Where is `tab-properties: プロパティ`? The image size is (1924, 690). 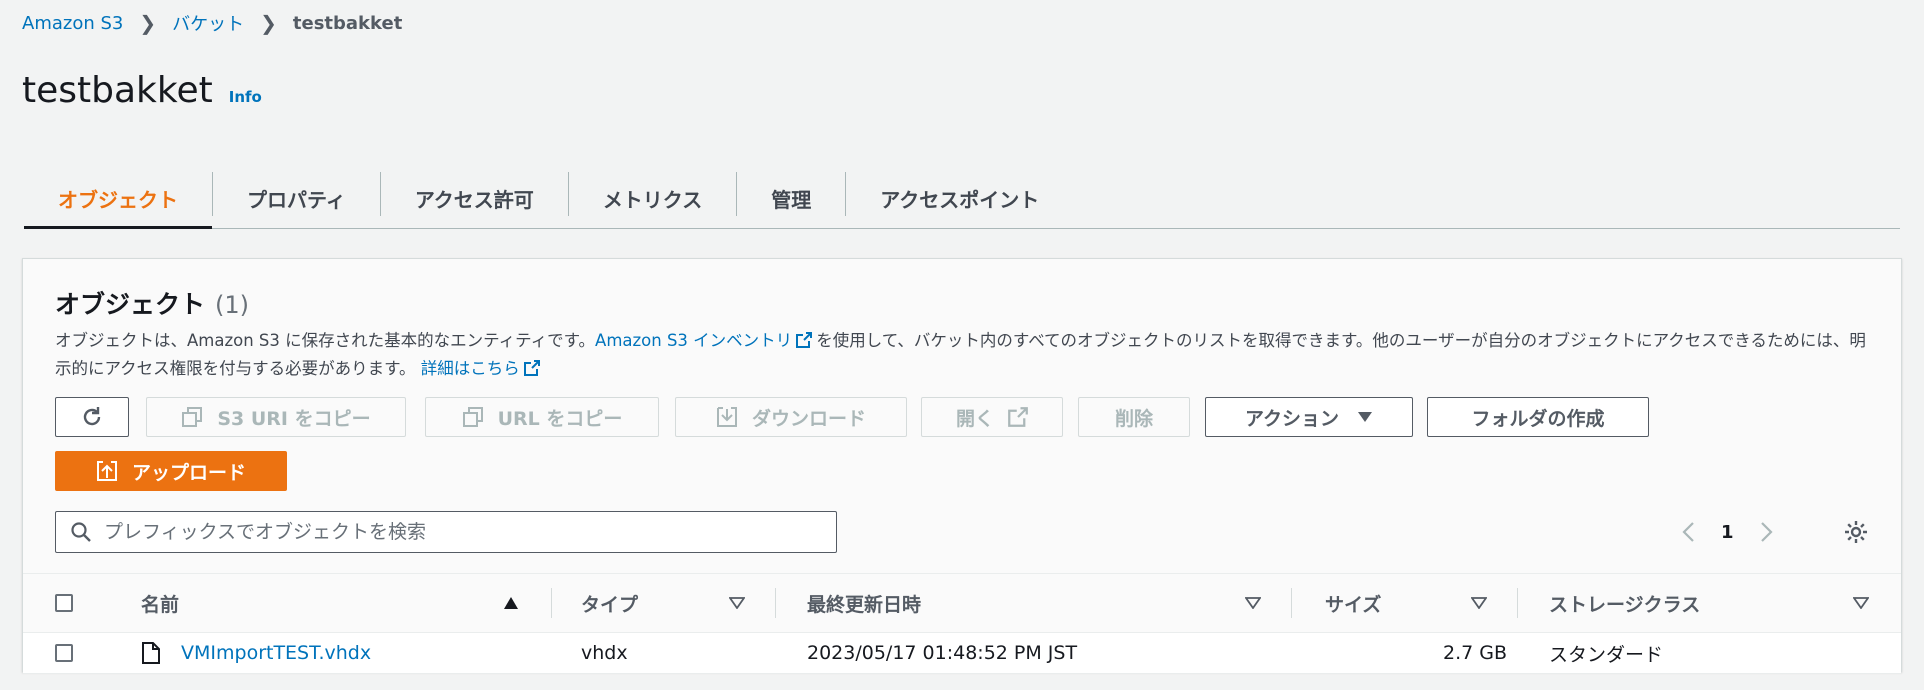
tab-properties: プロパティ is located at coordinates (296, 198).